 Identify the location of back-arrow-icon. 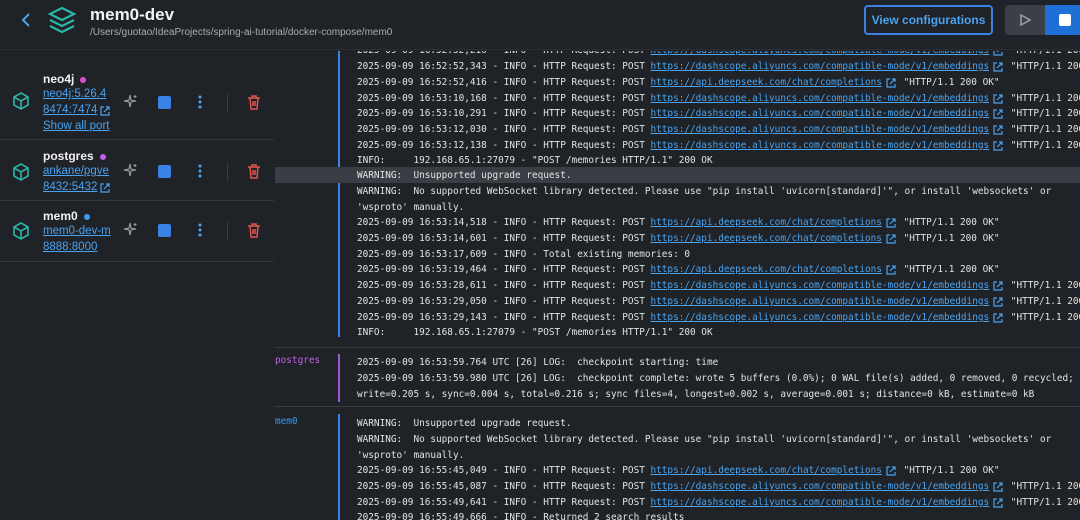
(27, 20).